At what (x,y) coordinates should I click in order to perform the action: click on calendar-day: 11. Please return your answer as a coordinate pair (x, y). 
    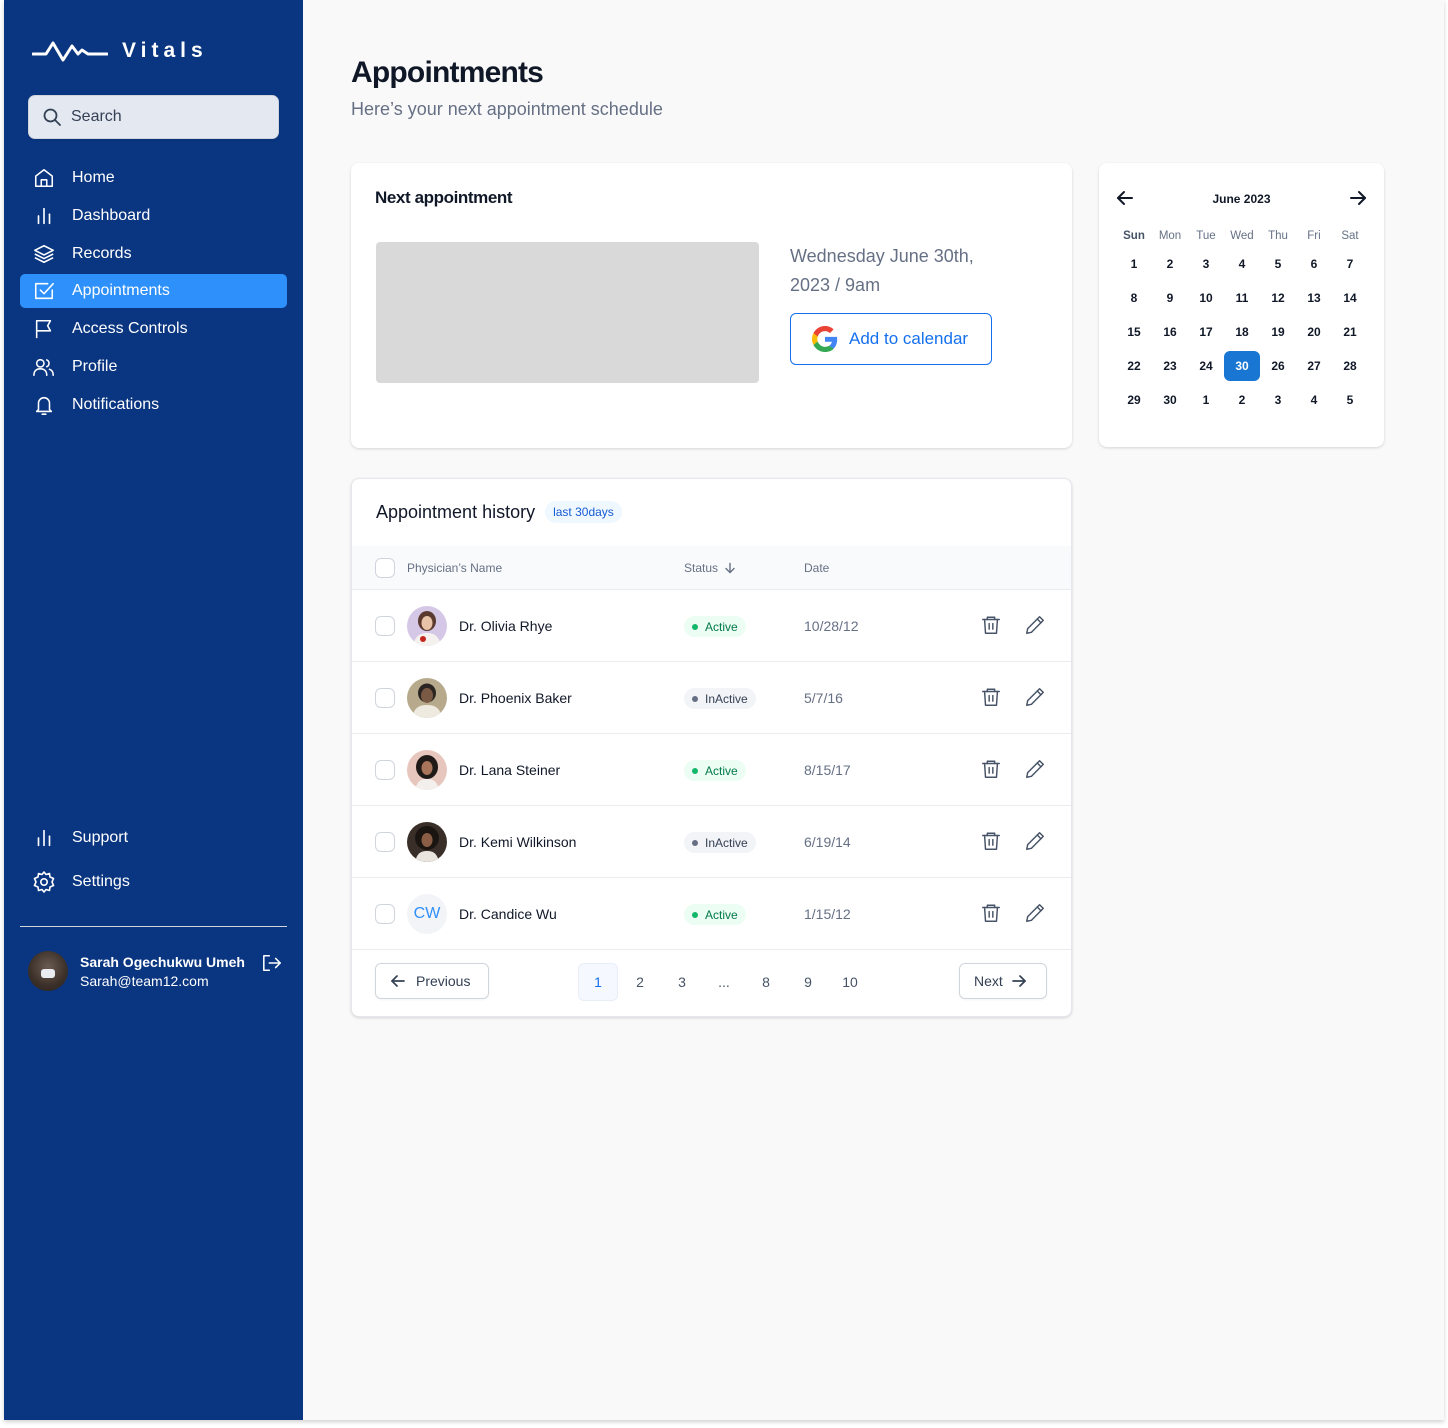
    Looking at the image, I should click on (1242, 298).